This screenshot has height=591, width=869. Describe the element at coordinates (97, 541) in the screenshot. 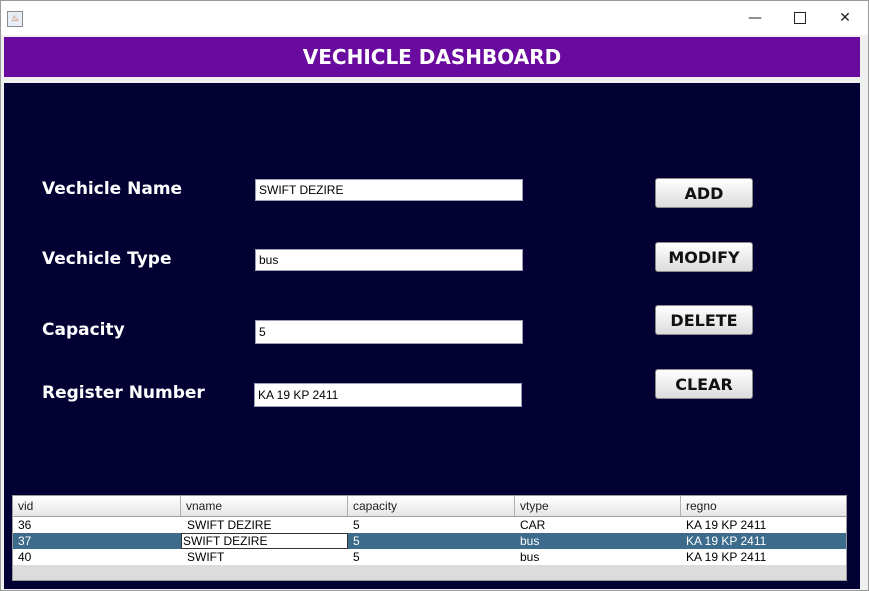

I see `cell-vid: 37` at that location.